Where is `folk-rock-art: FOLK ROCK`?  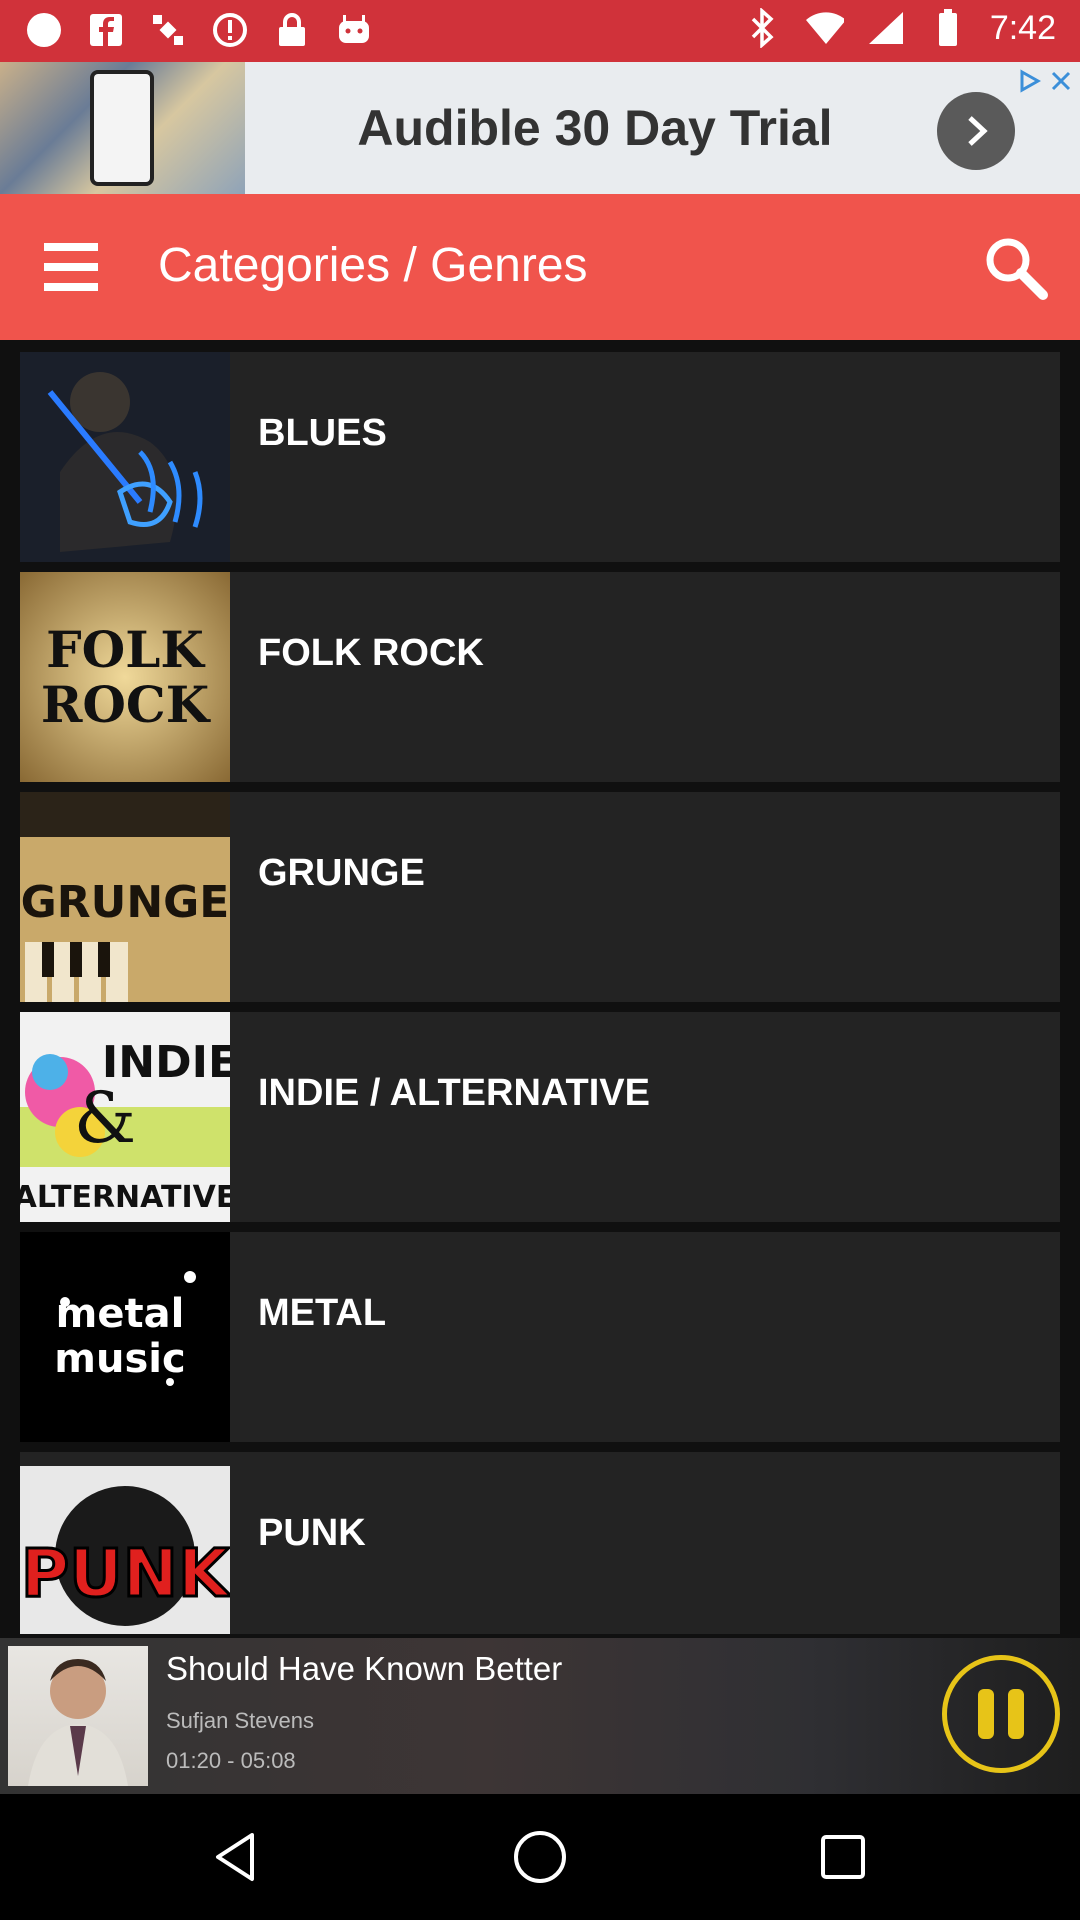 folk-rock-art: FOLK ROCK is located at coordinates (125, 677).